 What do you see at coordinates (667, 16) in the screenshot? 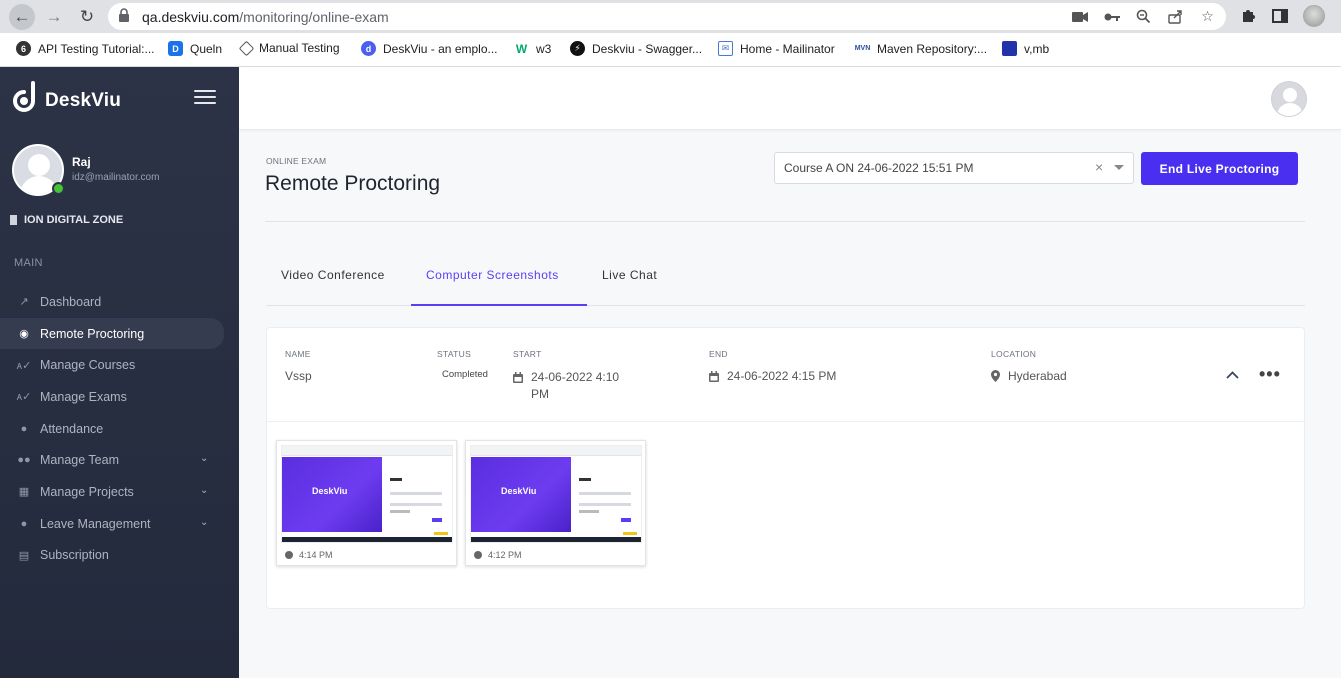
I see `address-bar: qa.deskviu.com/monitoring/online-exam ☆` at bounding box center [667, 16].